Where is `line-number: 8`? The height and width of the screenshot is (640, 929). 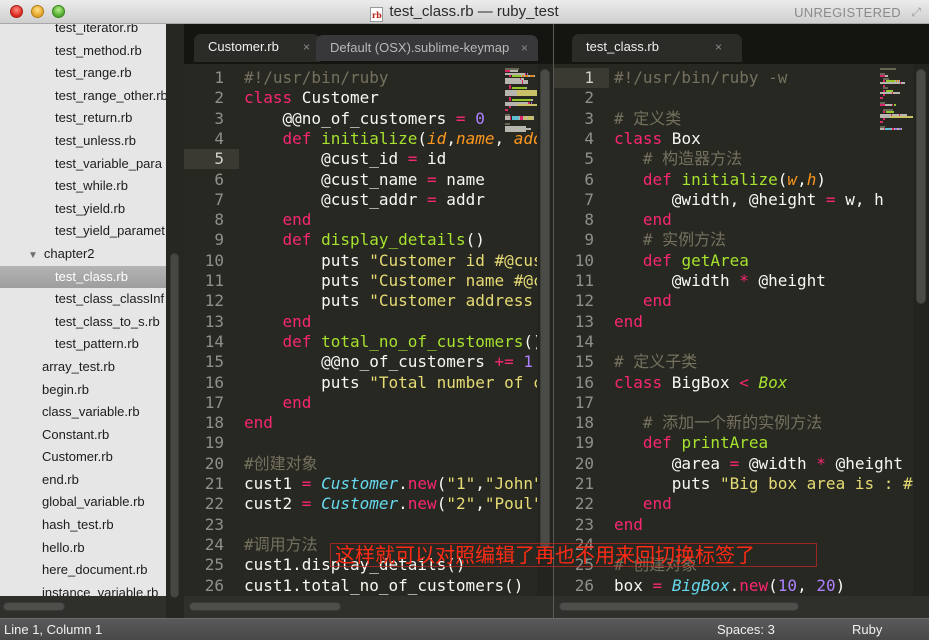
line-number: 8 is located at coordinates (219, 220).